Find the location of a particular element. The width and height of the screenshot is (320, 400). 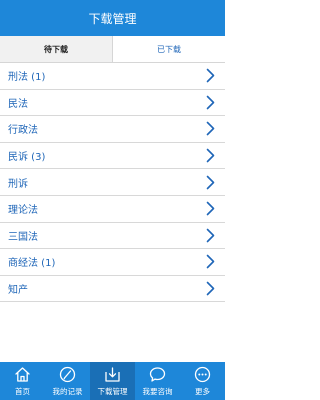

pencil-icon is located at coordinates (67, 374).